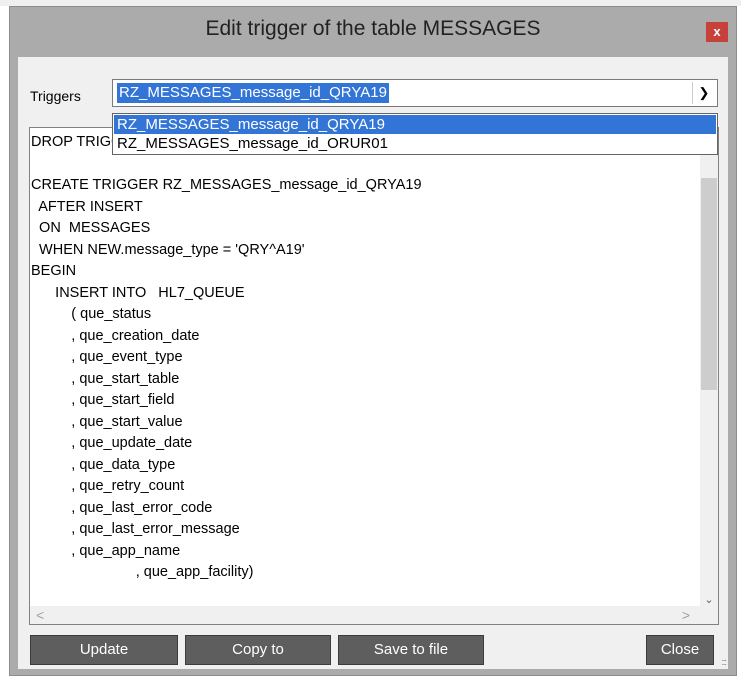 The image size is (741, 685). What do you see at coordinates (253, 93) in the screenshot?
I see `triggers-selected-value: RZ_MESSAGES_message_id_QRYA19` at bounding box center [253, 93].